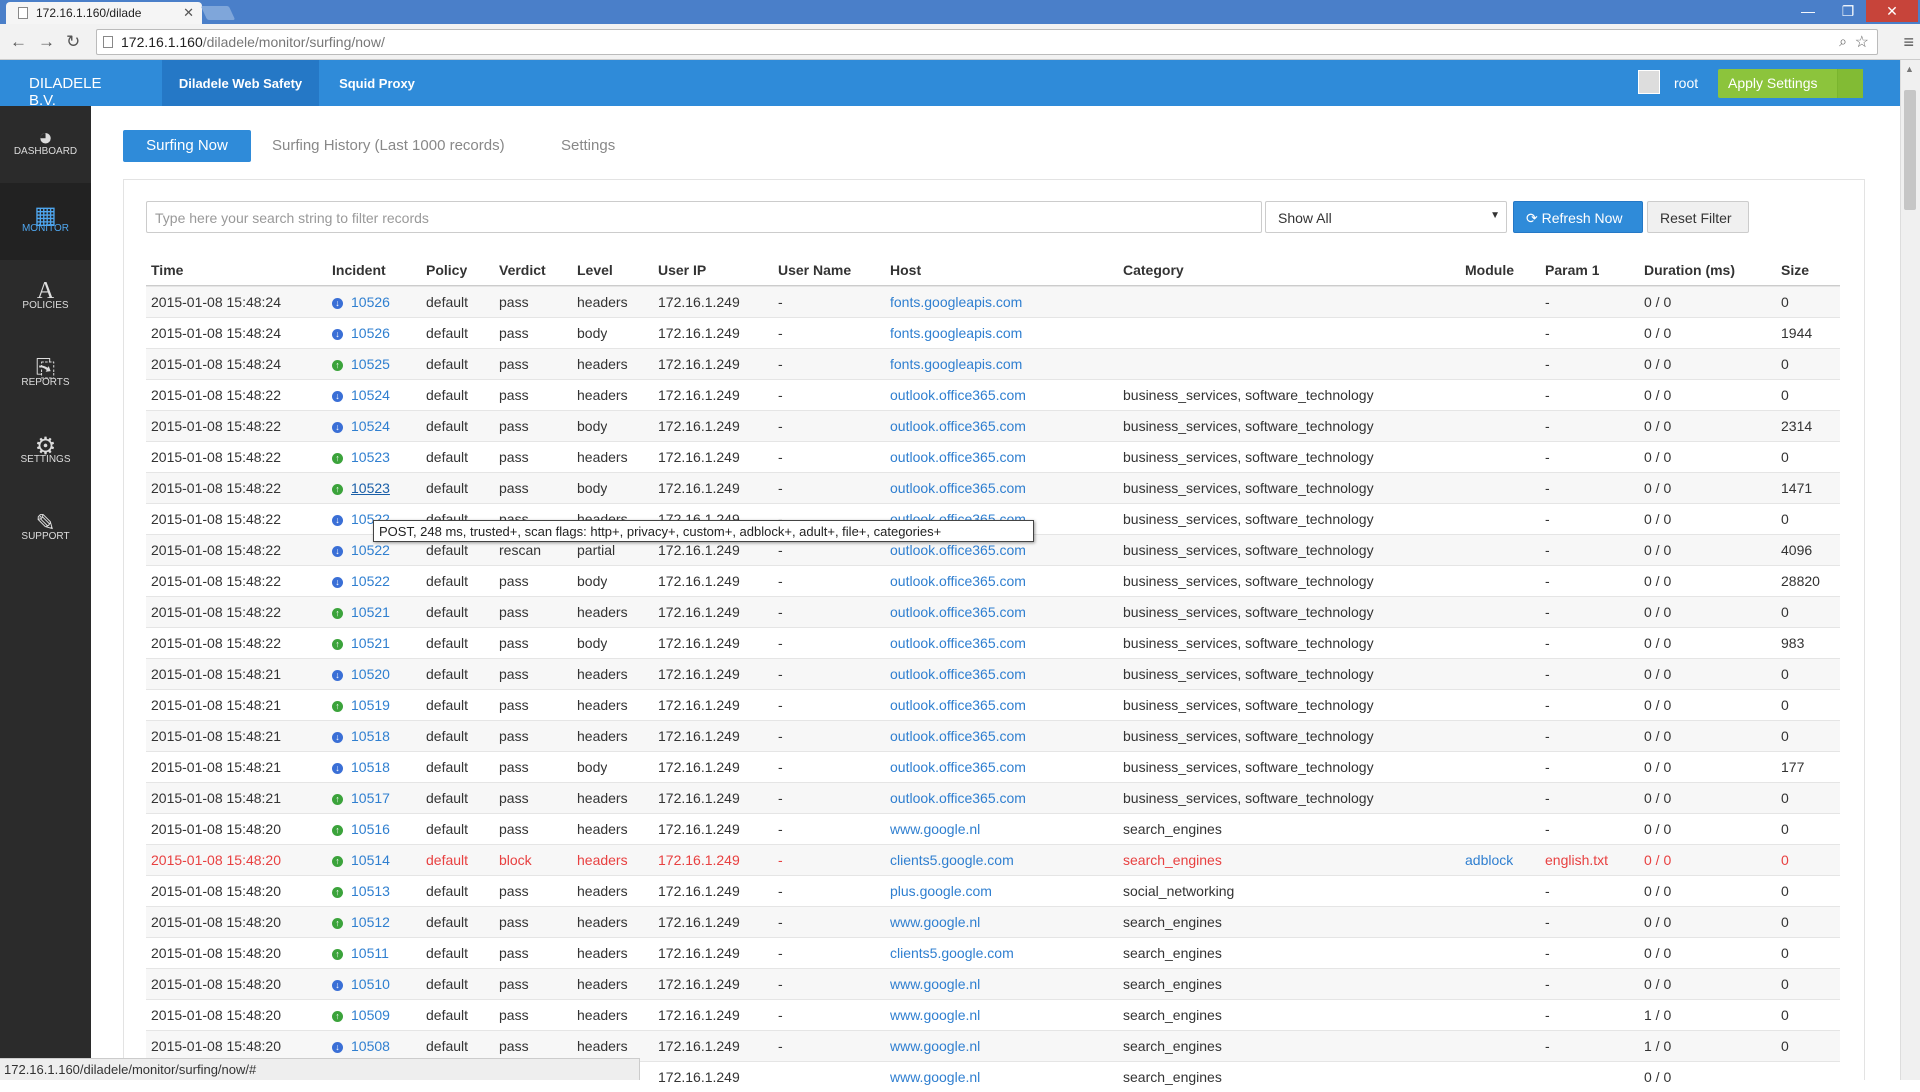  What do you see at coordinates (240, 83) in the screenshot?
I see `nav-web-safety: Diladele Web Safety` at bounding box center [240, 83].